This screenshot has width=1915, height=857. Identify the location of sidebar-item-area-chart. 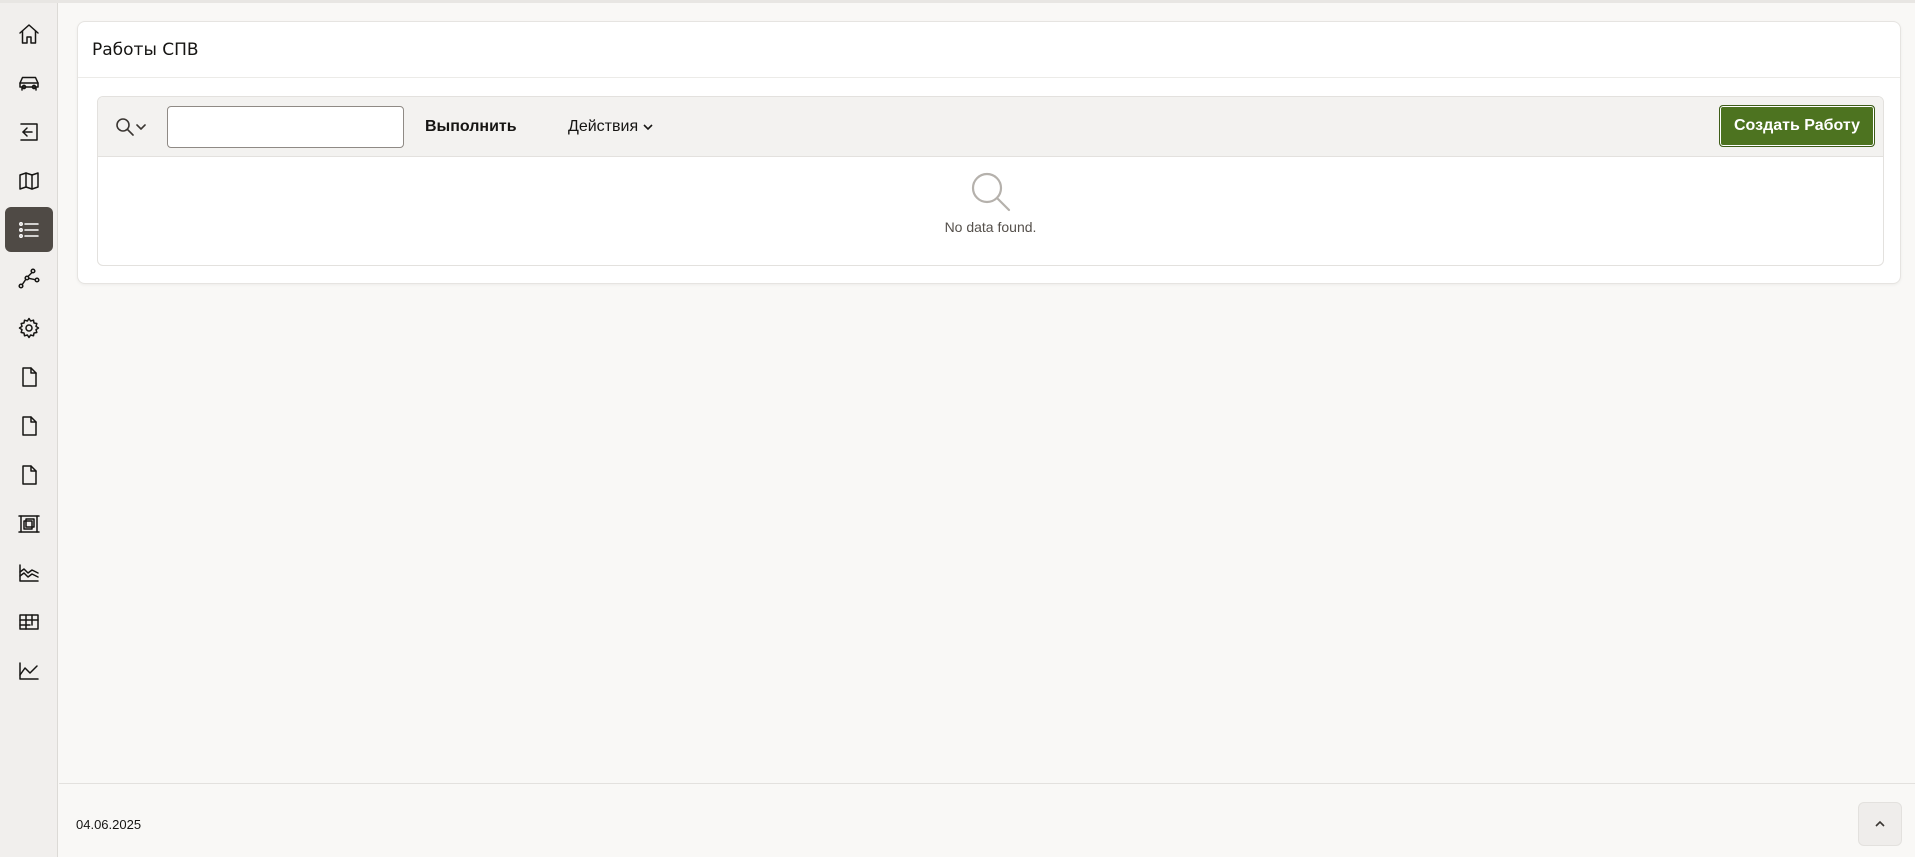
(29, 572).